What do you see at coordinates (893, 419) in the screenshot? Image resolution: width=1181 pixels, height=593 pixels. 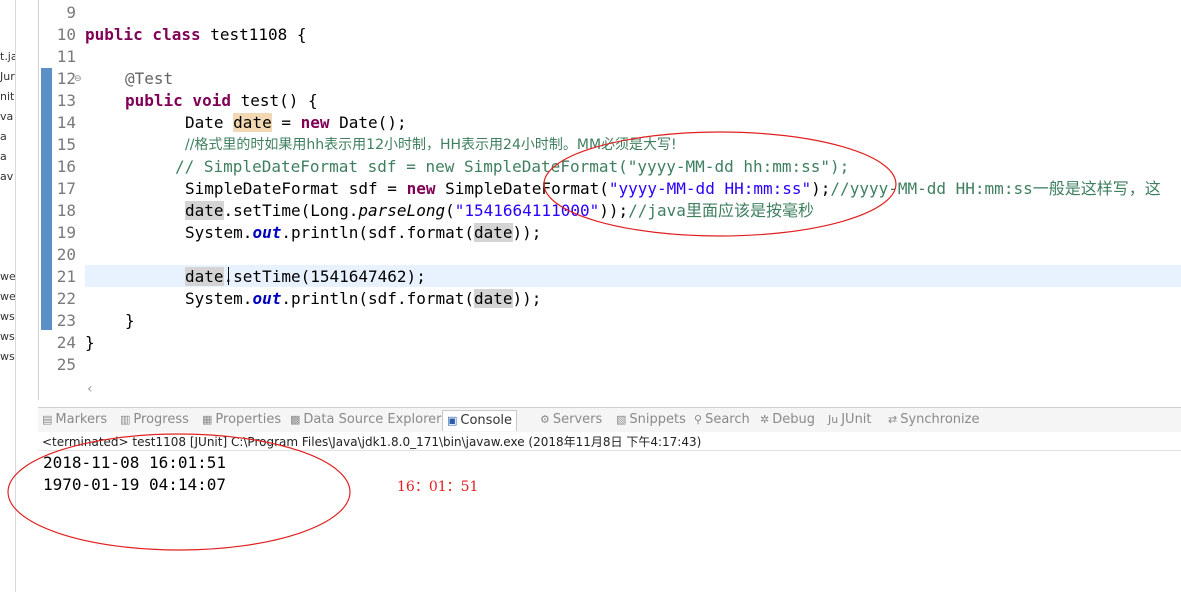 I see `synchronize-icon: ⇄` at bounding box center [893, 419].